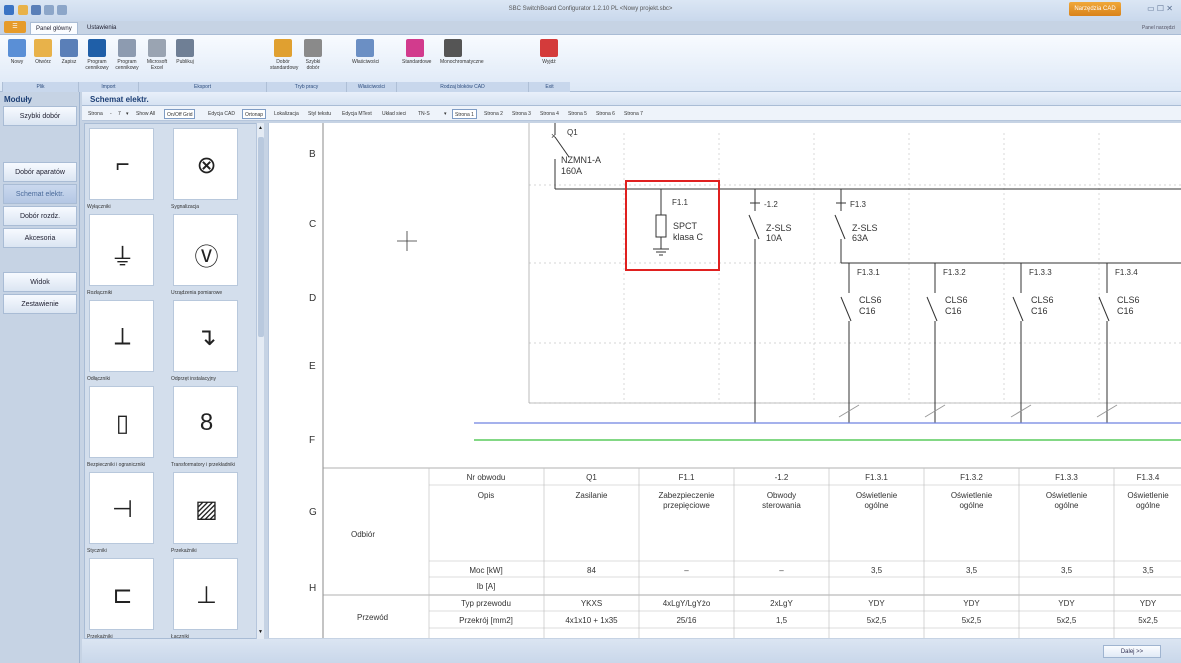  I want to click on tab-strona-6: Strona 6, so click(605, 114).